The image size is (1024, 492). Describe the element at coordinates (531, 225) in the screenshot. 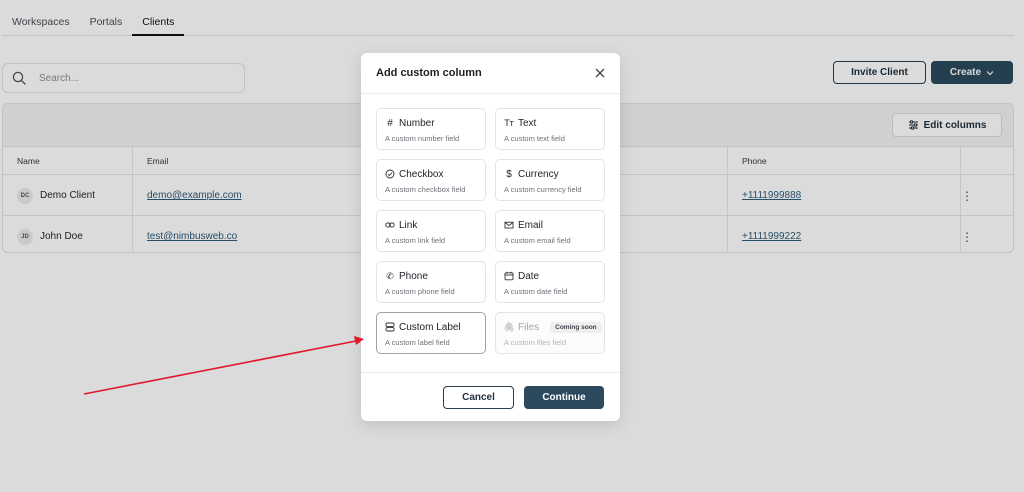

I see `option-label: Email` at that location.